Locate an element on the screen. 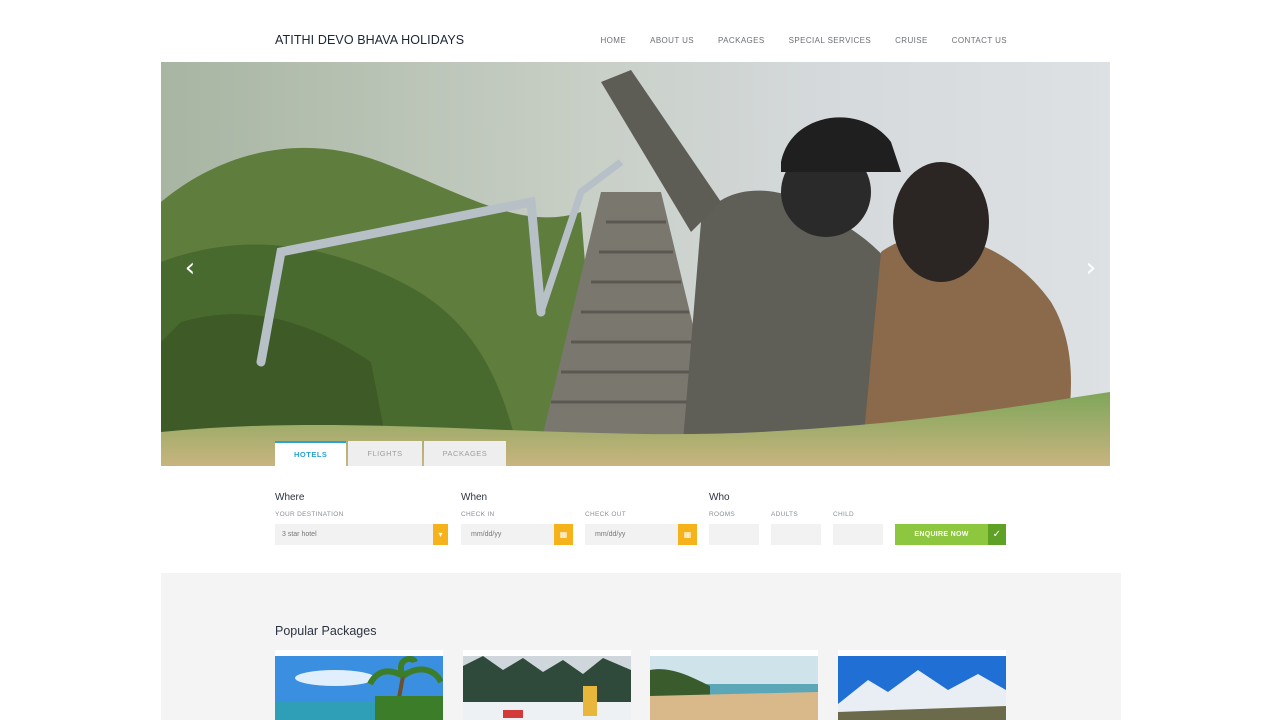  slider-next-button: › is located at coordinates (1091, 268).